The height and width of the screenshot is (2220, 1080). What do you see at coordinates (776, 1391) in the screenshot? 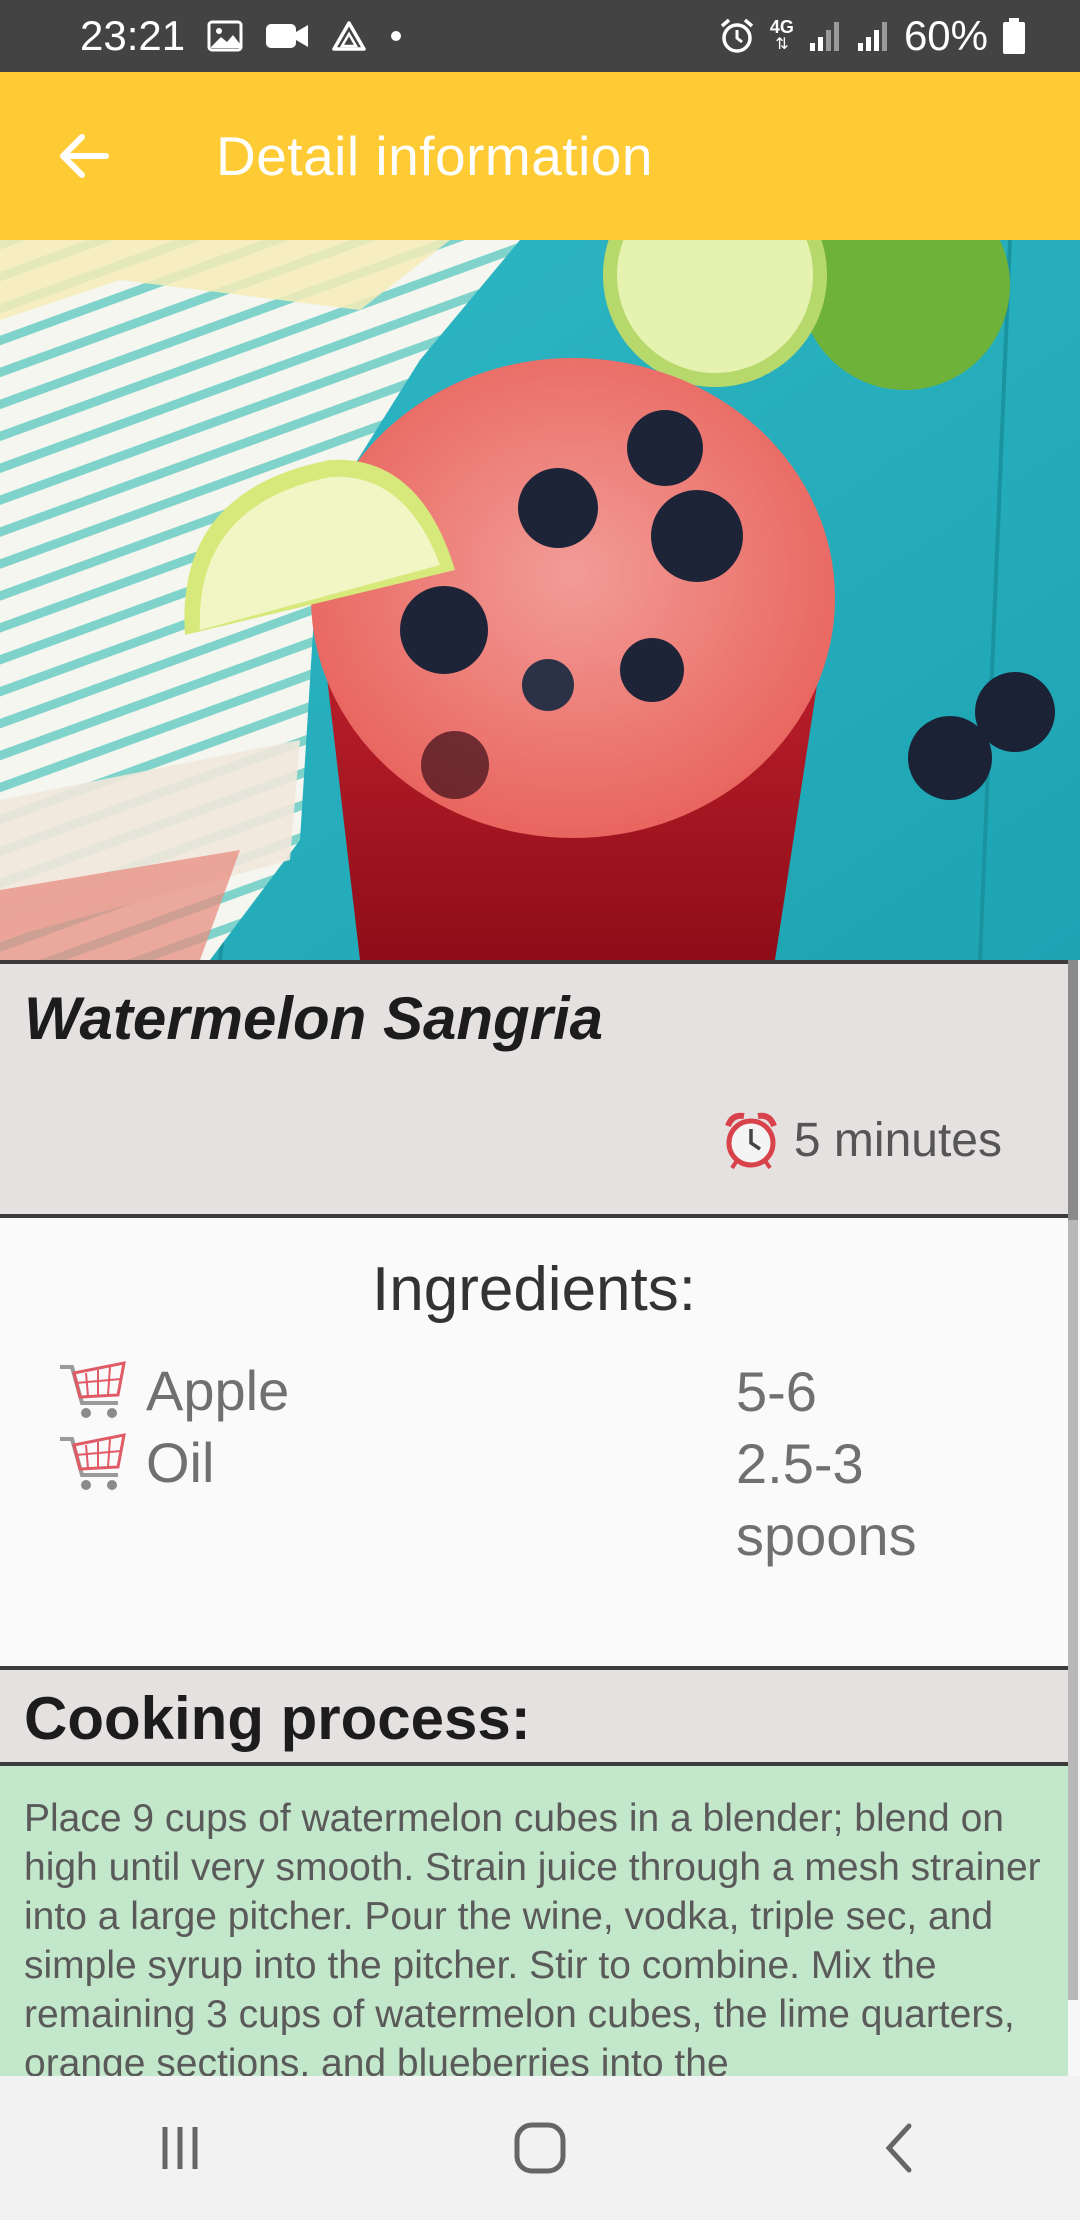
I see `ingredient-quantity: 5-6` at bounding box center [776, 1391].